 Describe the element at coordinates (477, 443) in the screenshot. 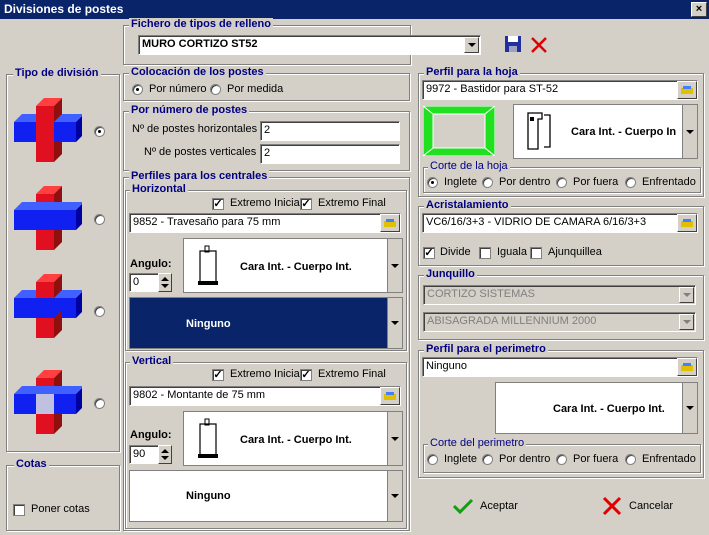

I see `corte-perimetro-label: Corte del perimetro` at that location.